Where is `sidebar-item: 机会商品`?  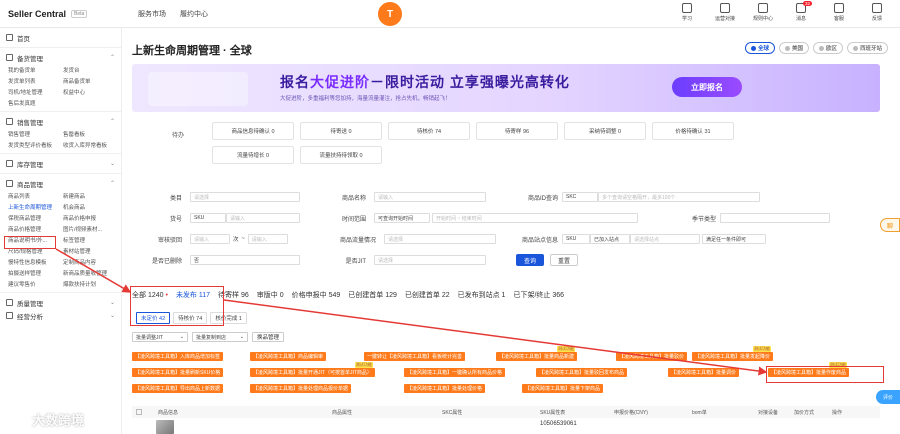 sidebar-item: 机会商品 is located at coordinates (90, 207).